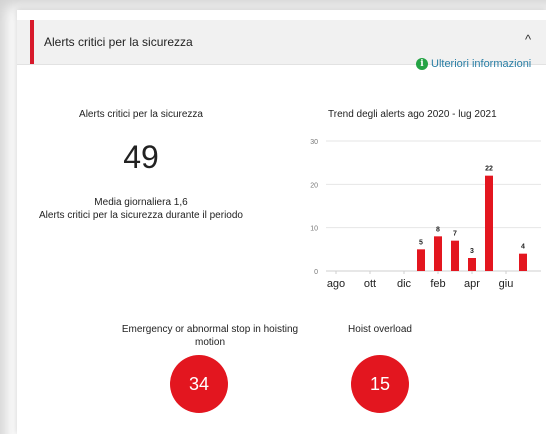  Describe the element at coordinates (506, 284) in the screenshot. I see `x-tick-label: giu` at that location.